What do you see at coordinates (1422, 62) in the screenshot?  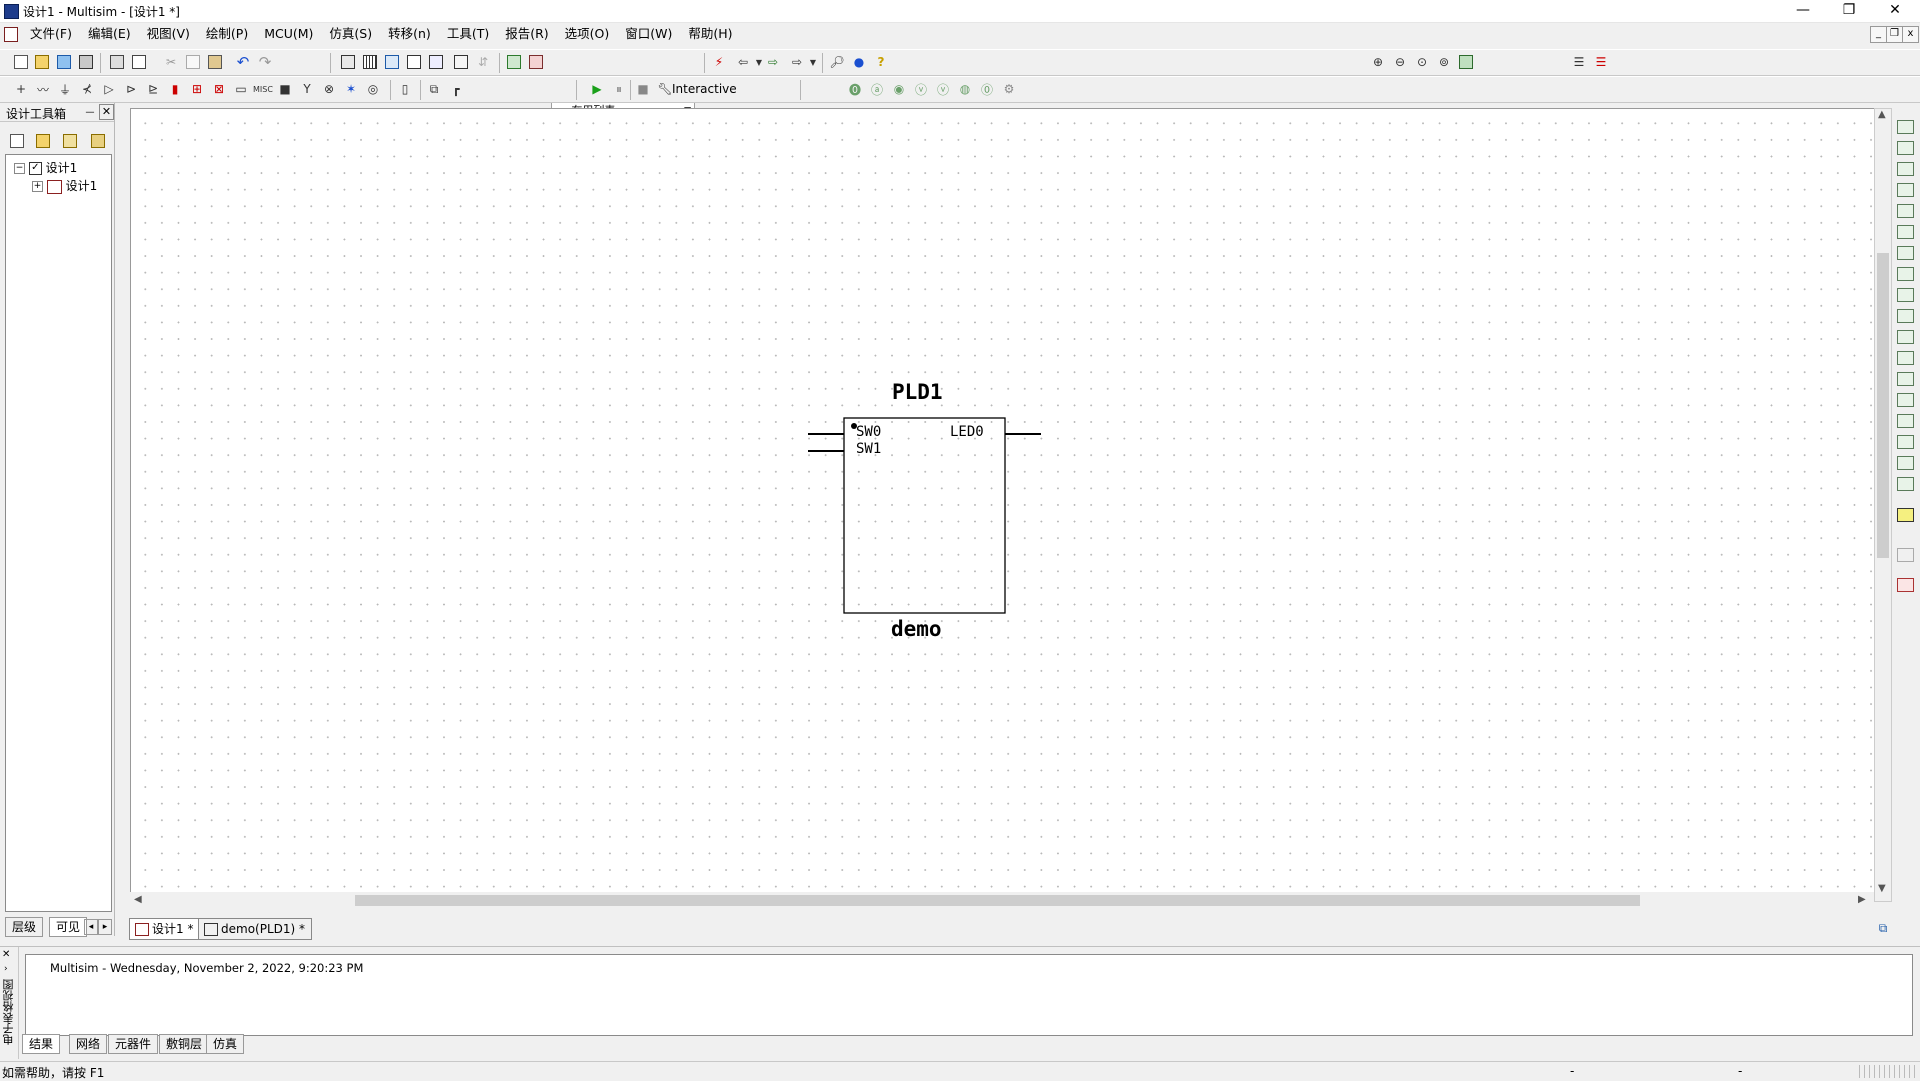 I see `zoom-area-icon: ⊙` at bounding box center [1422, 62].